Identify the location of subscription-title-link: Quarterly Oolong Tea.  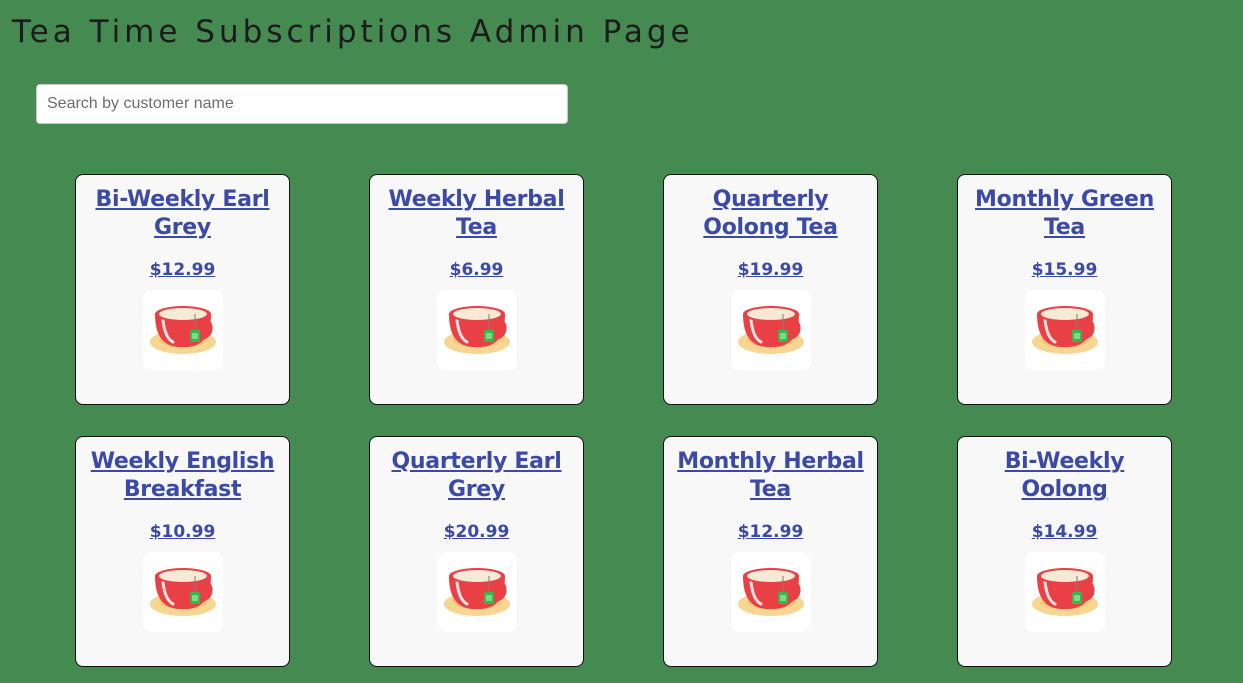
(770, 215).